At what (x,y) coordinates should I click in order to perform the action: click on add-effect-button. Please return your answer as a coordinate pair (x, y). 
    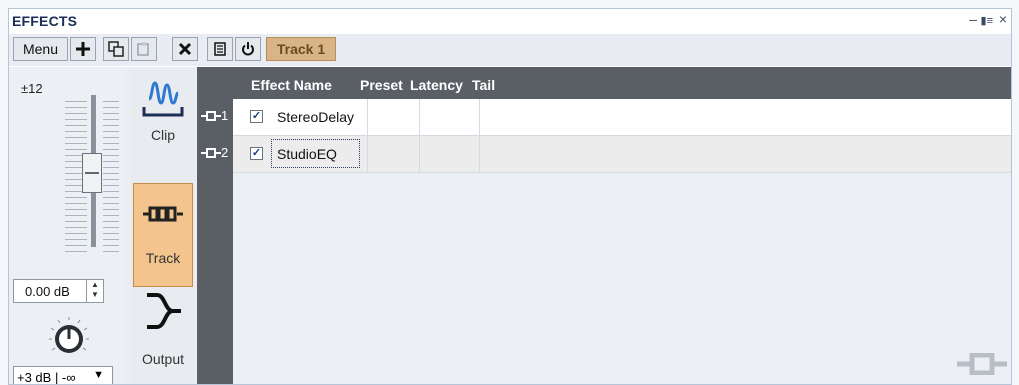
    Looking at the image, I should click on (83, 49).